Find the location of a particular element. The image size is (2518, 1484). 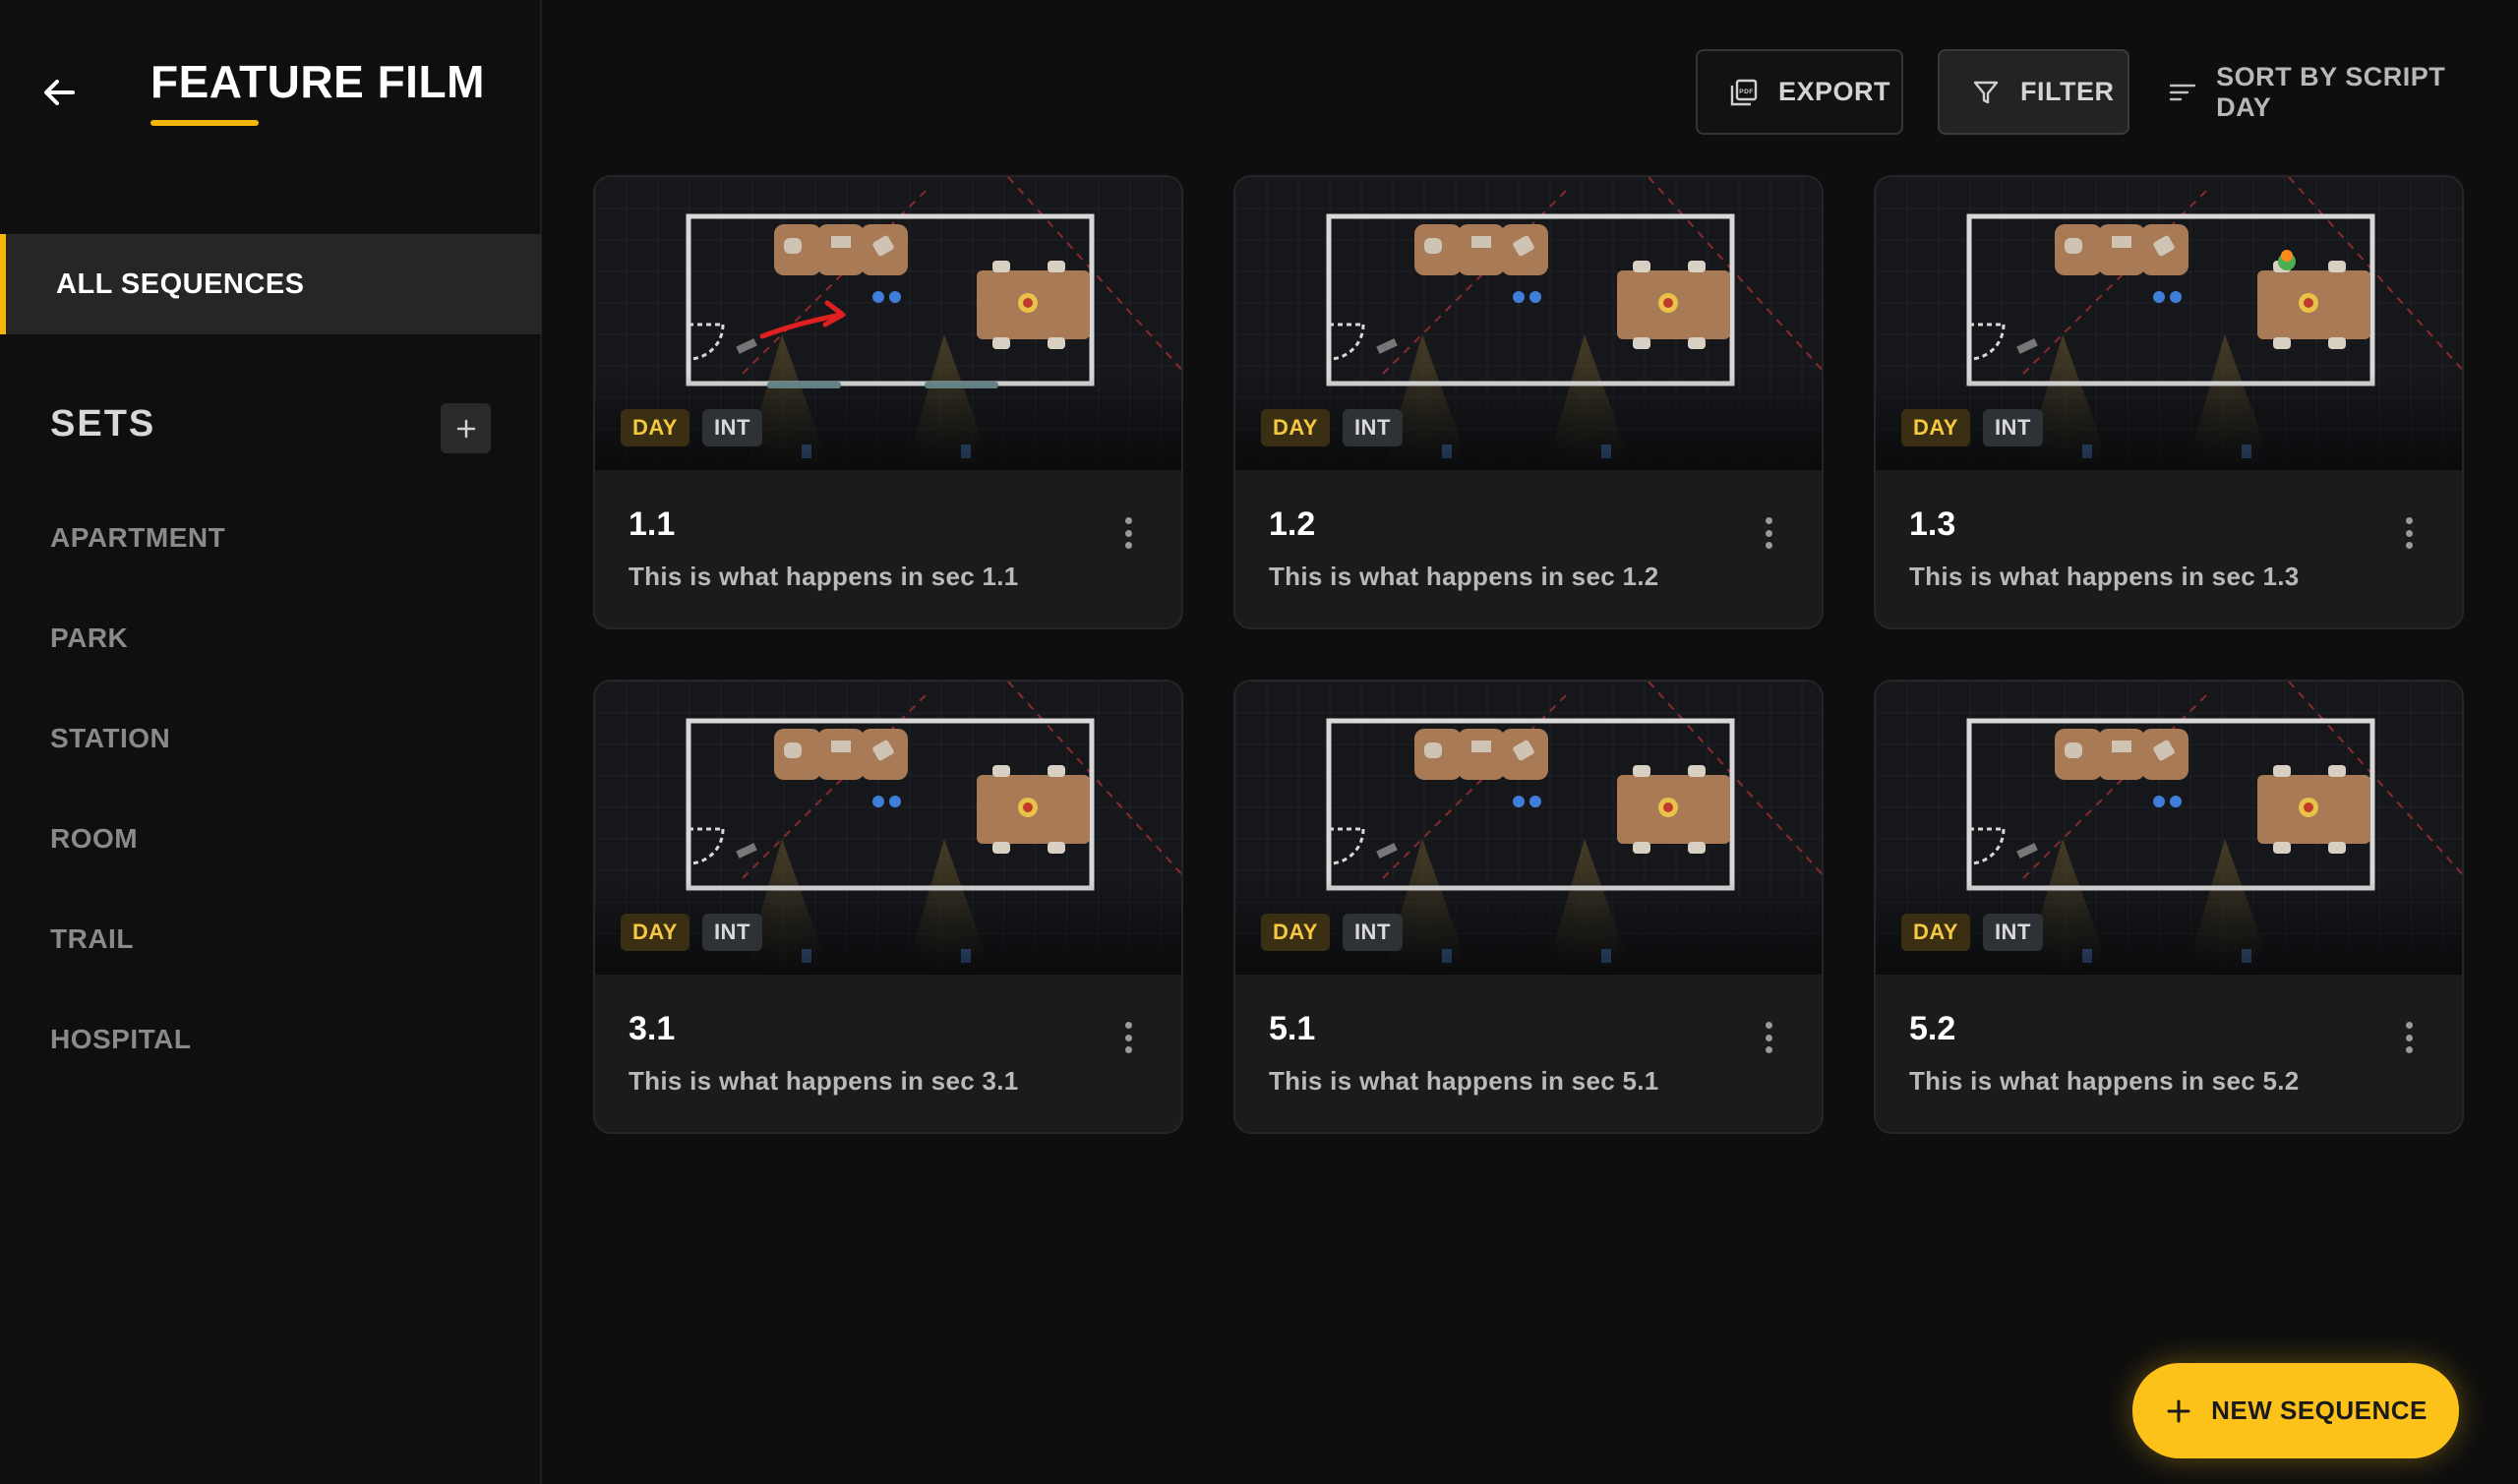

card-body: 1.2 This is what happens in sec 1.2 is located at coordinates (1528, 531).